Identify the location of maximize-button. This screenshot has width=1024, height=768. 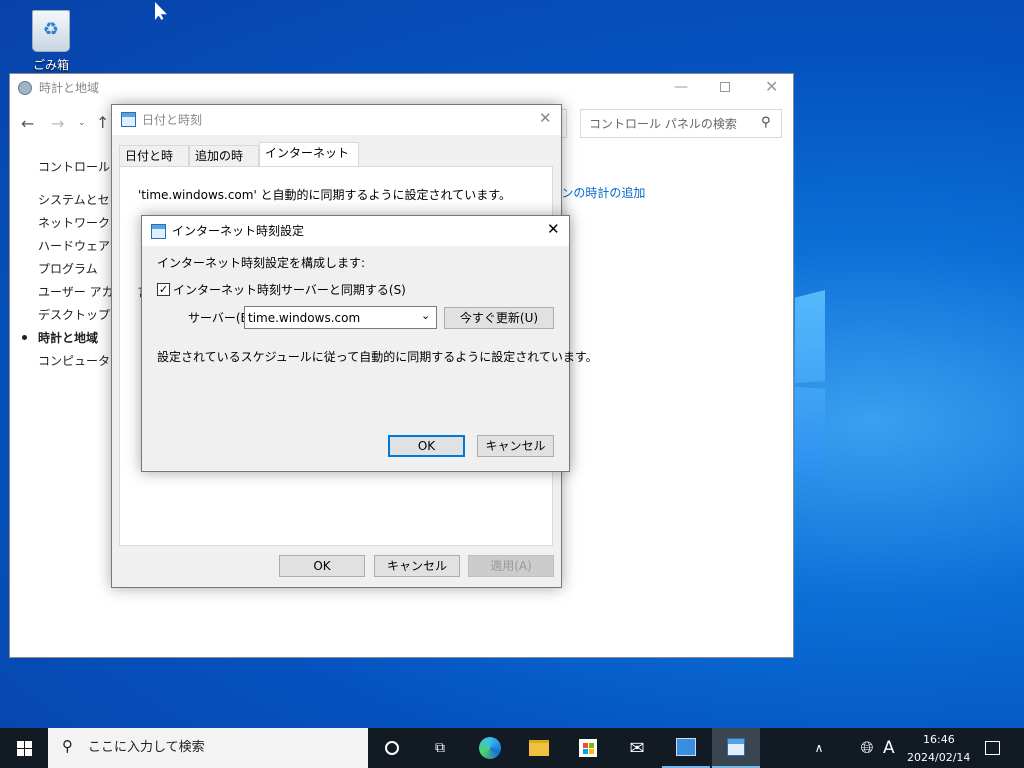
(725, 87).